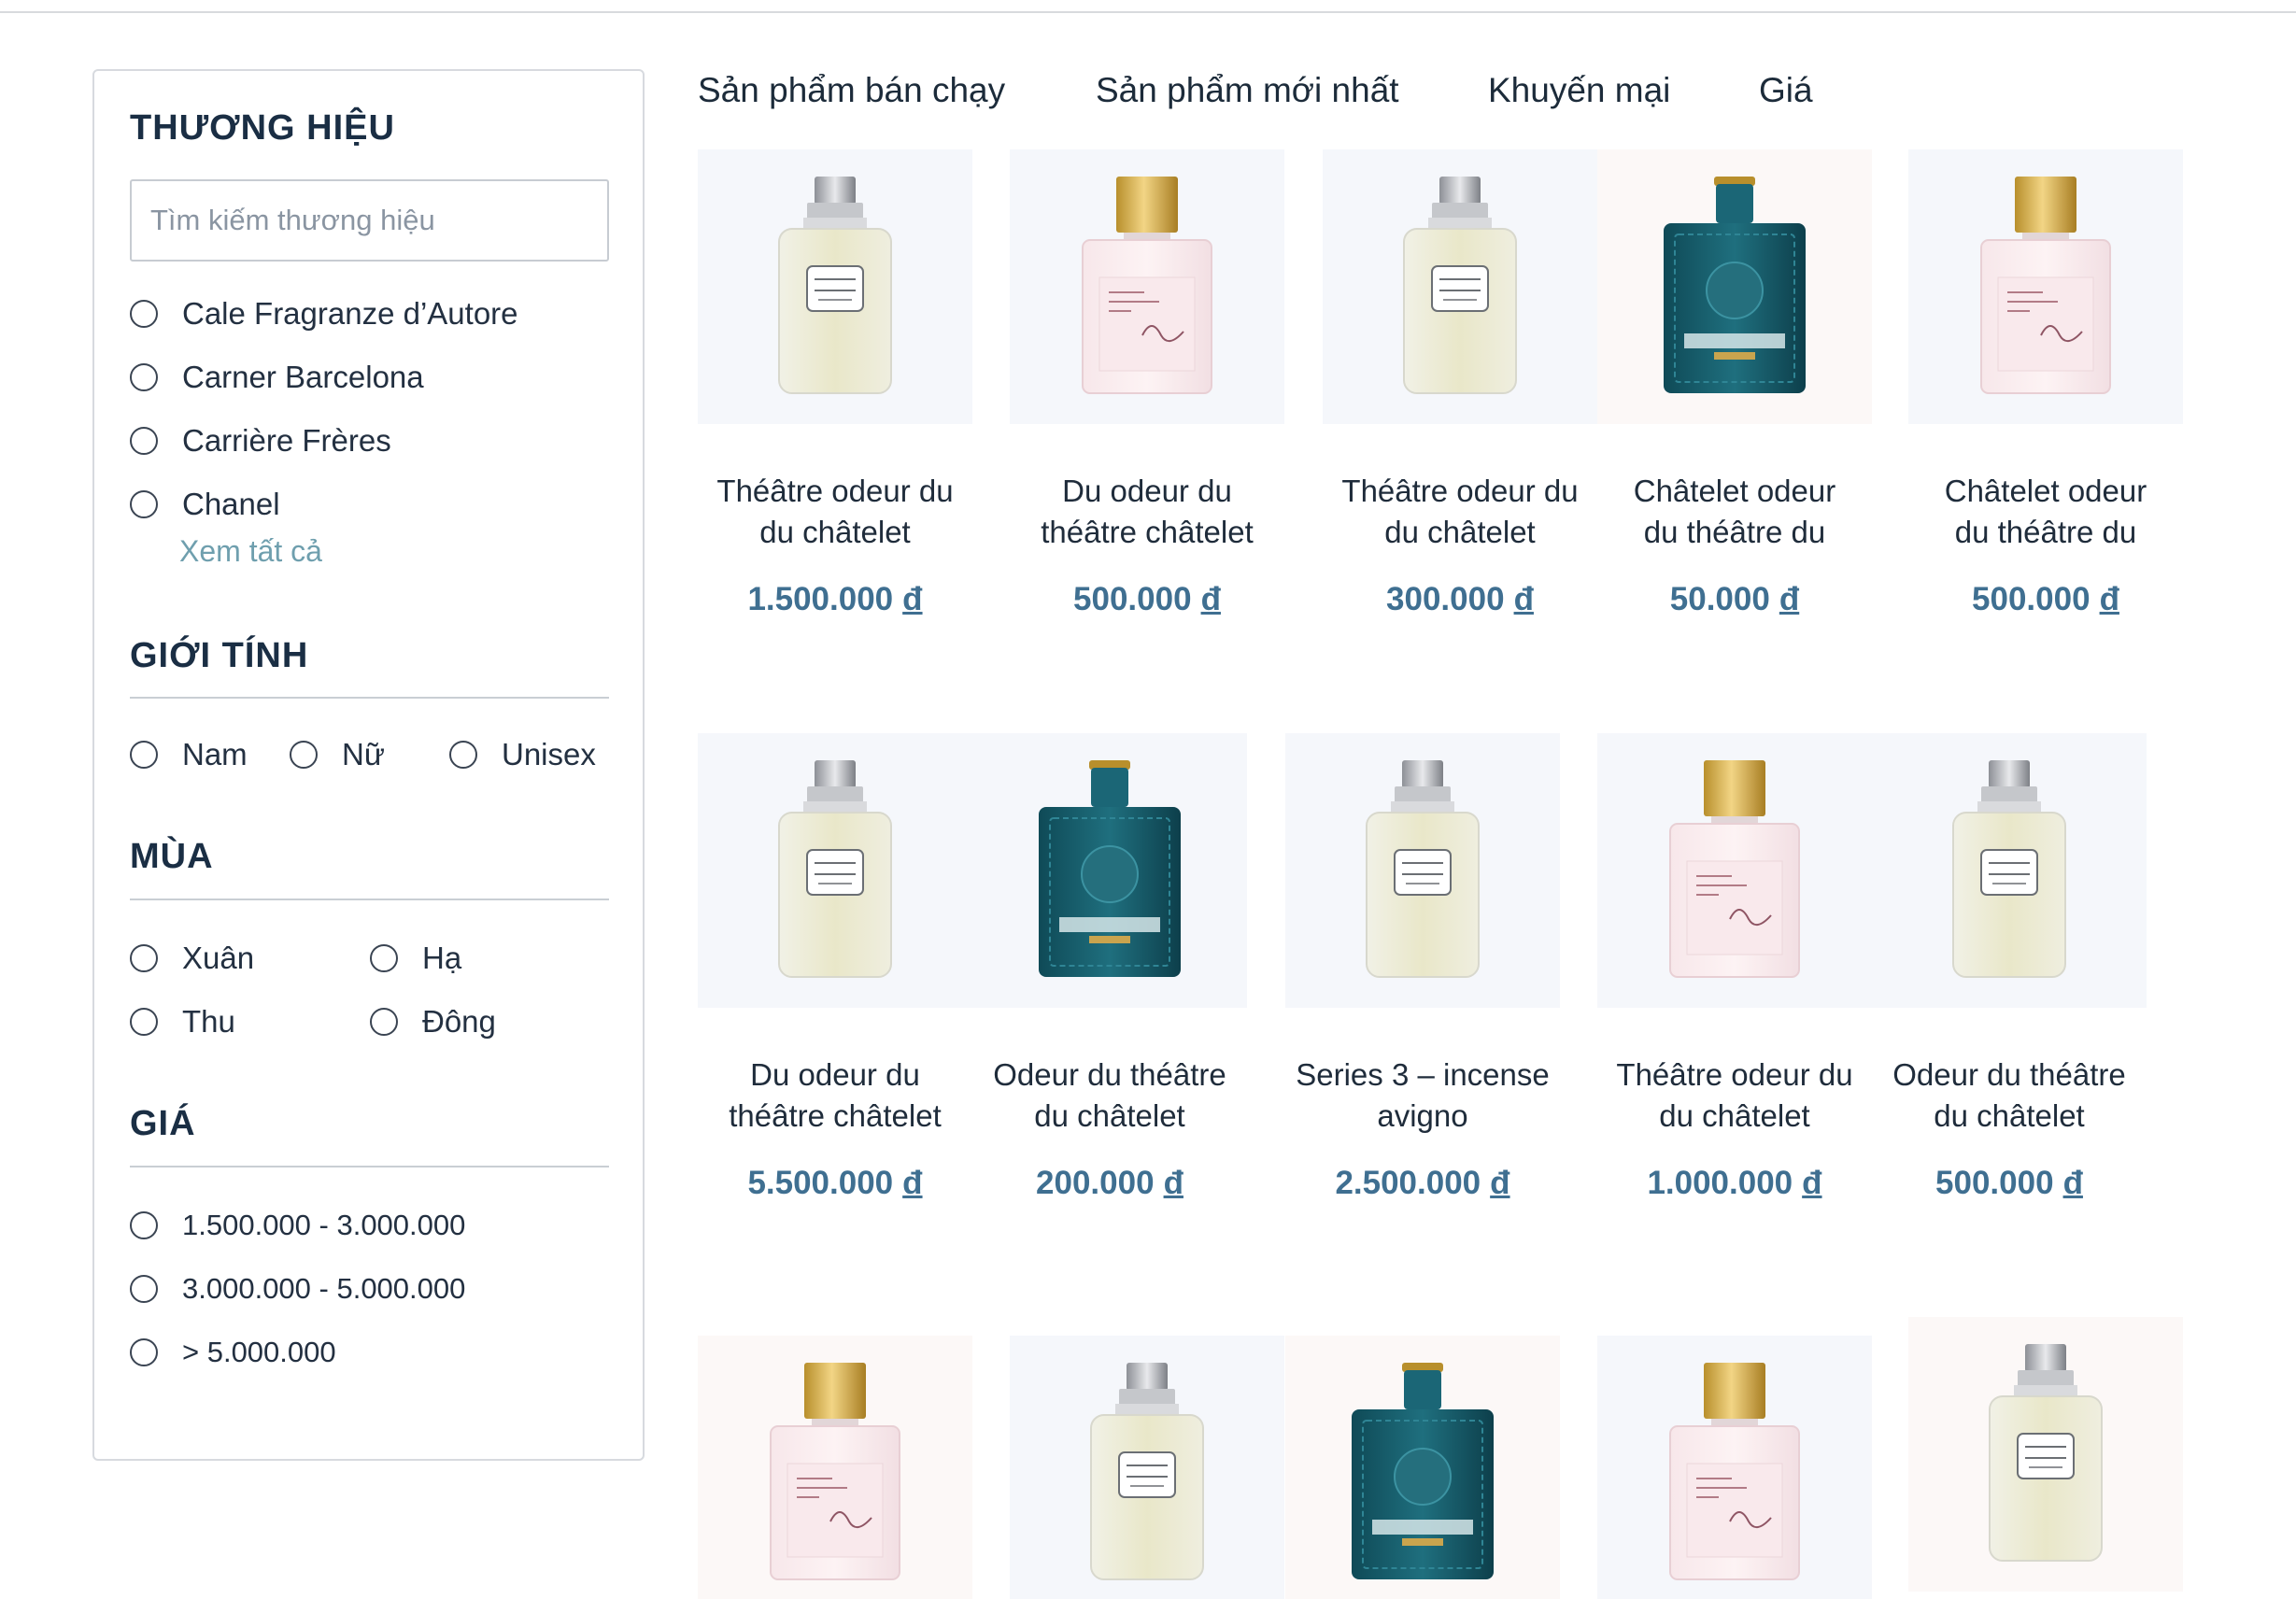 The image size is (2296, 1599). What do you see at coordinates (459, 1022) in the screenshot?
I see `season-option-label: Đông` at bounding box center [459, 1022].